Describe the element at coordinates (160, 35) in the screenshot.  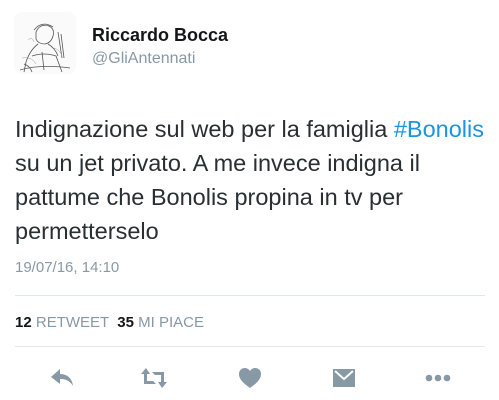
I see `user-name: Riccardo Bocca` at that location.